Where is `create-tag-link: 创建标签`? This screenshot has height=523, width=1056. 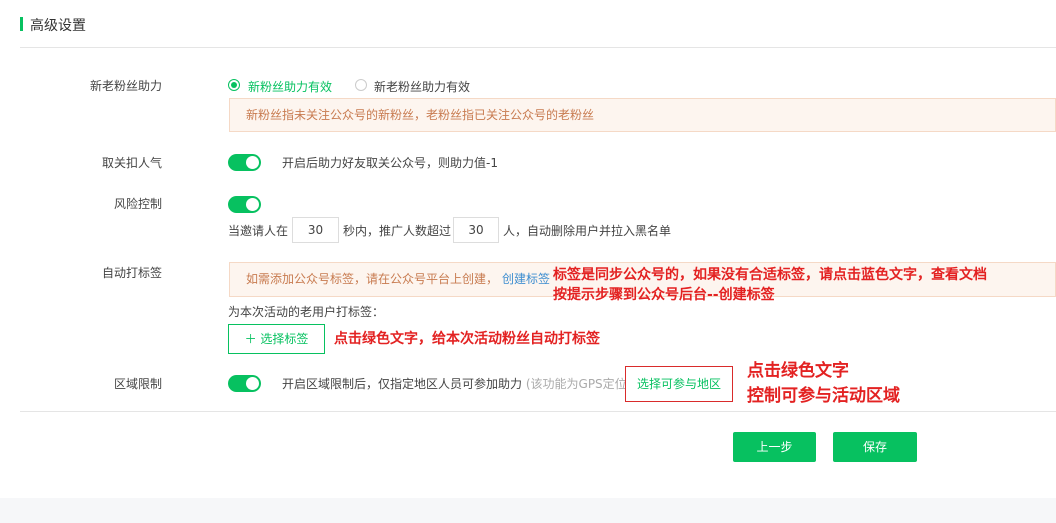
create-tag-link: 创建标签 is located at coordinates (526, 279).